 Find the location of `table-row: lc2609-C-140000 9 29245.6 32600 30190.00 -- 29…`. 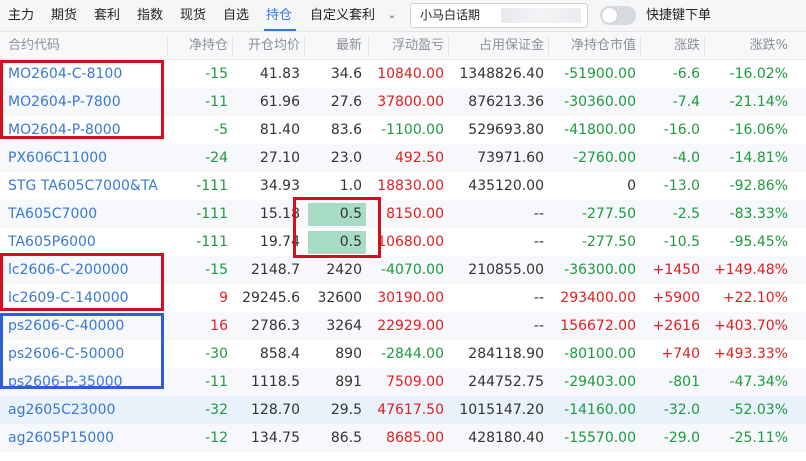

table-row: lc2609-C-140000 9 29245.6 32600 30190.00 -- 29… is located at coordinates (403, 298).